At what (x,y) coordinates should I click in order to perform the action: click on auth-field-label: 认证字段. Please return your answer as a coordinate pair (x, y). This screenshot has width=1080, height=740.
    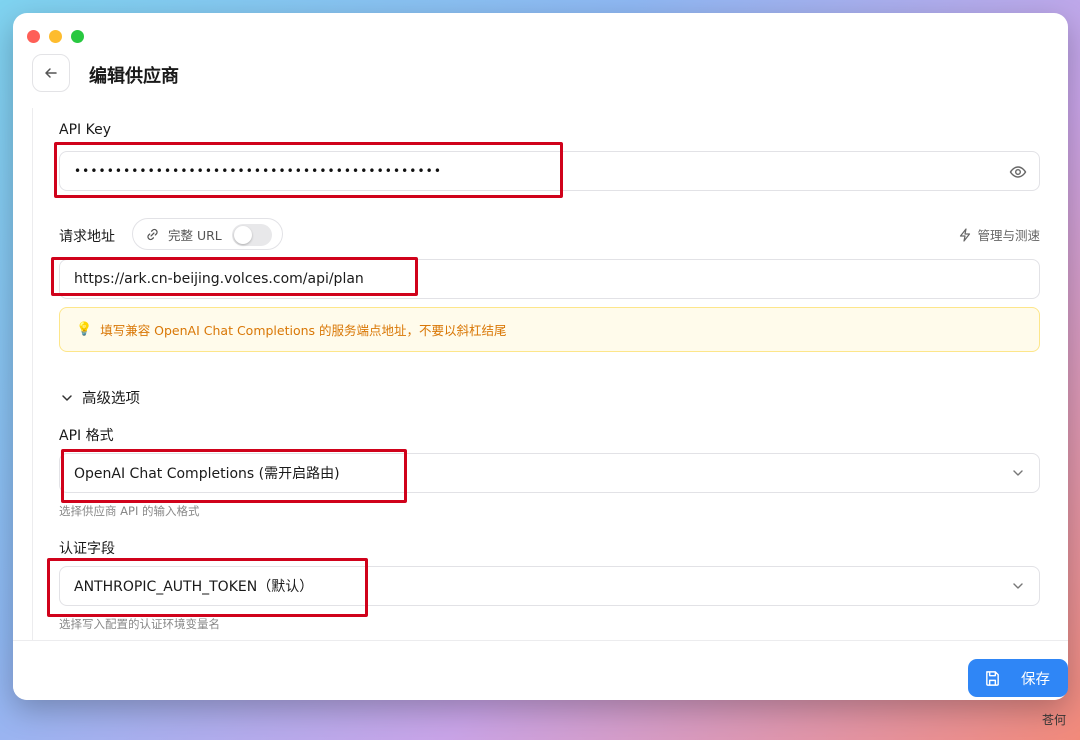
    Looking at the image, I should click on (87, 549).